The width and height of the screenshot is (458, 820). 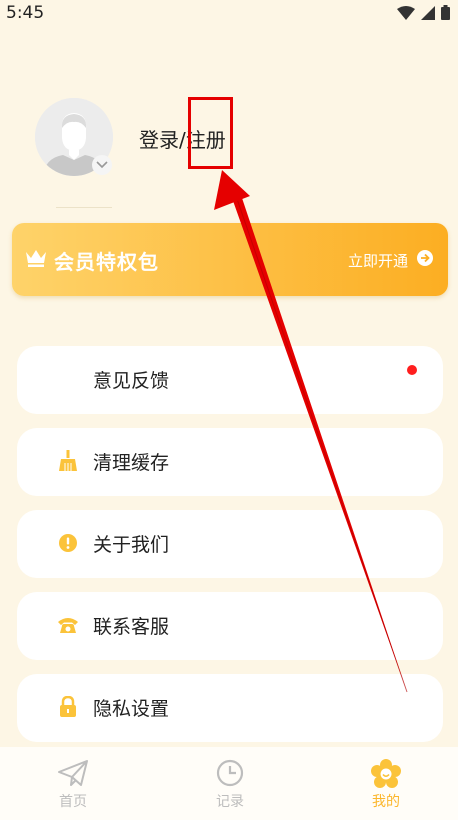 I want to click on arrow-right-circle-icon, so click(x=425, y=260).